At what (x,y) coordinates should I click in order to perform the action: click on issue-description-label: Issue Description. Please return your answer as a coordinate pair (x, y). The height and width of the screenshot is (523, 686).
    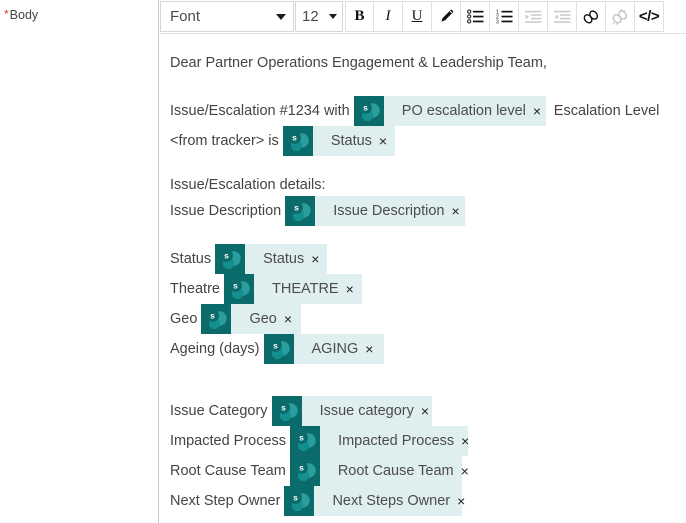
    Looking at the image, I should click on (228, 211).